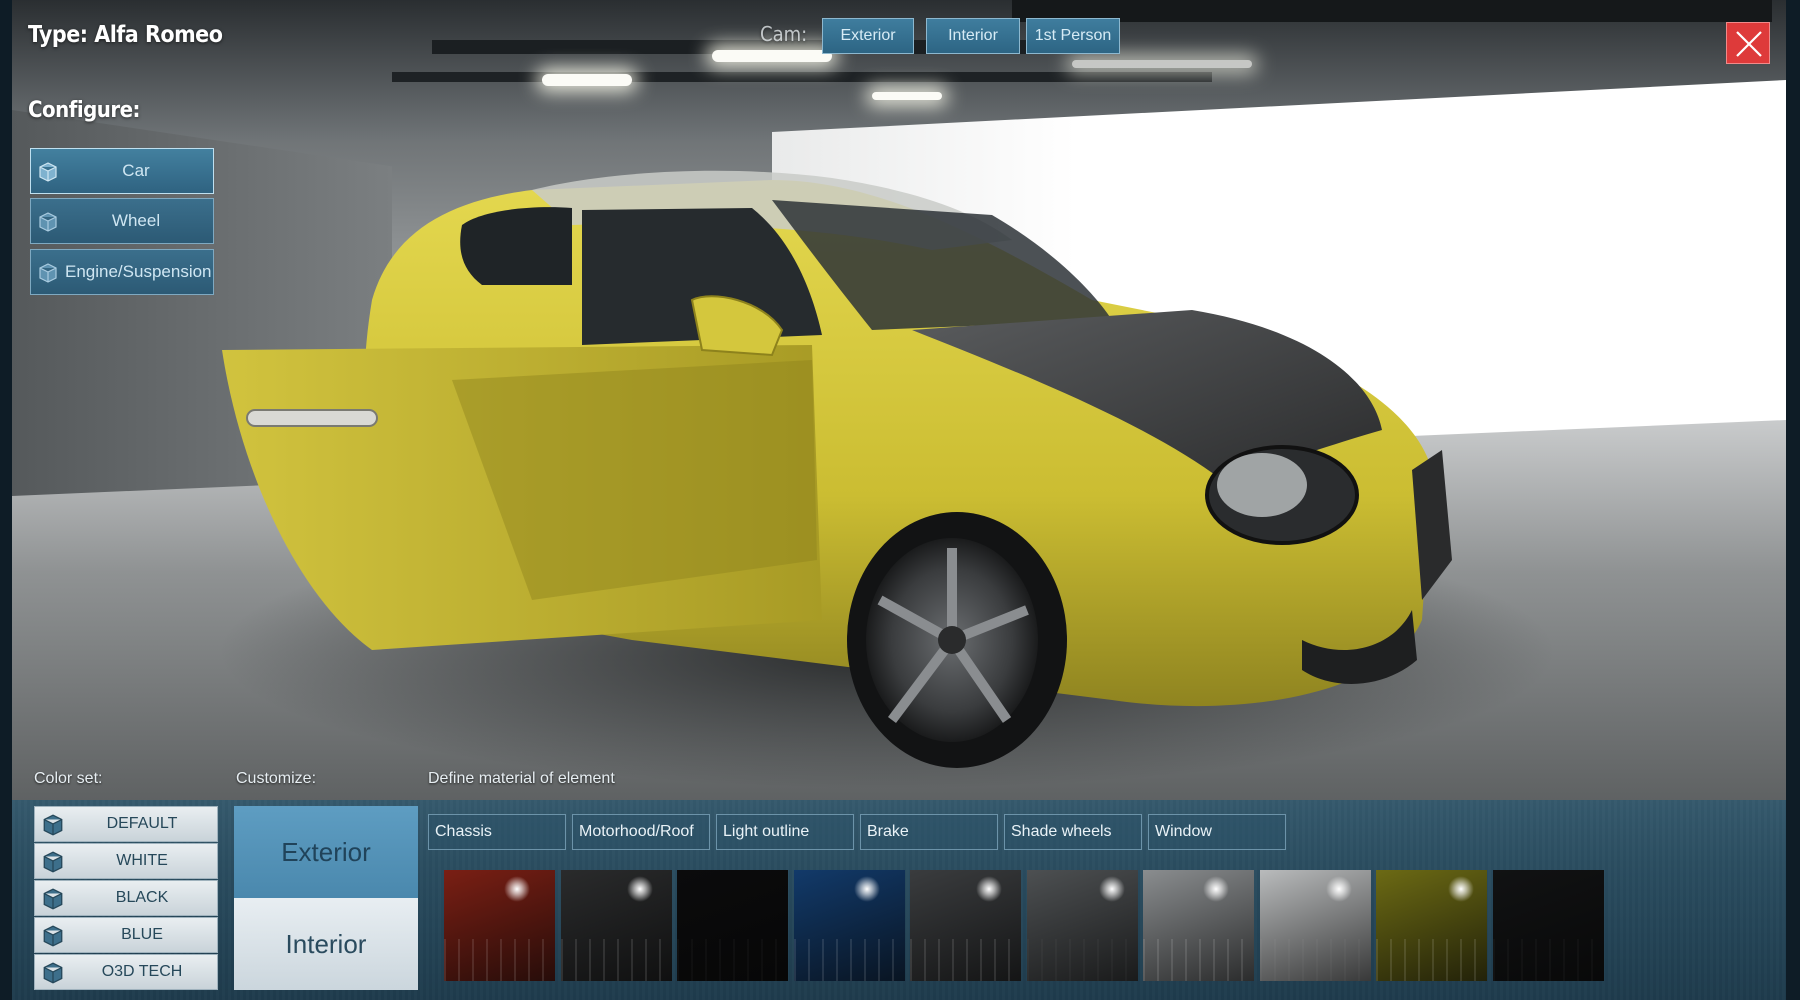  I want to click on element-light-outline-tab: Light outline, so click(785, 832).